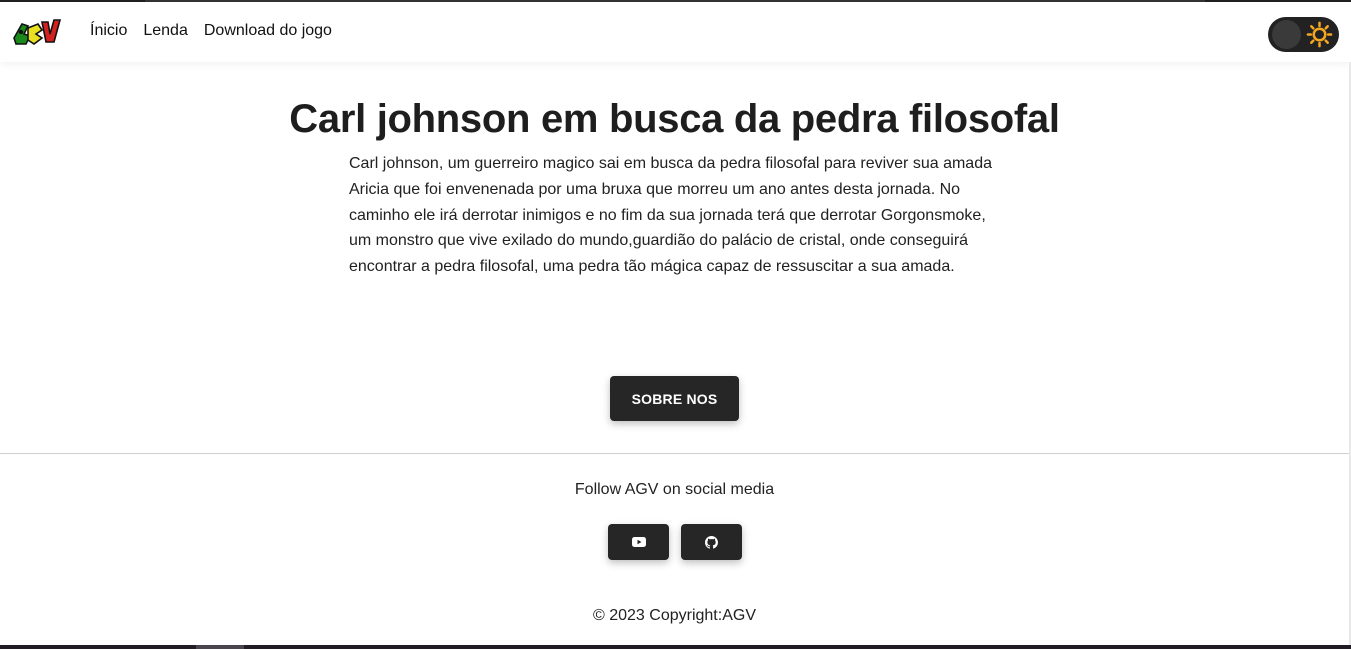  Describe the element at coordinates (108, 31) in the screenshot. I see `nav-link-inicio: Ínicio` at that location.